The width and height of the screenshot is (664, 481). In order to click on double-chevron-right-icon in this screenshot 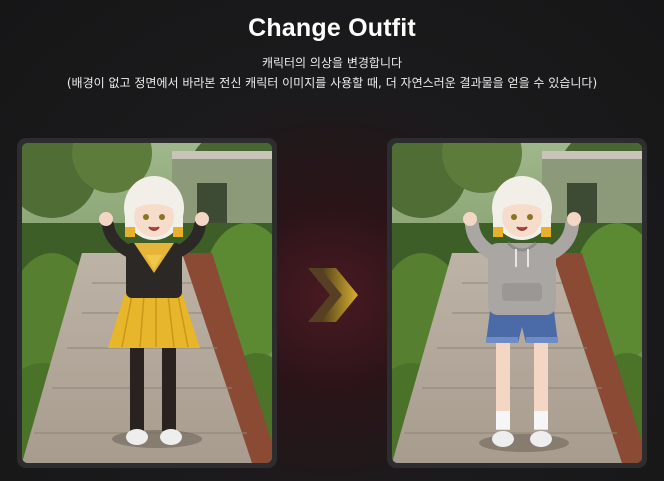, I will do `click(333, 295)`.